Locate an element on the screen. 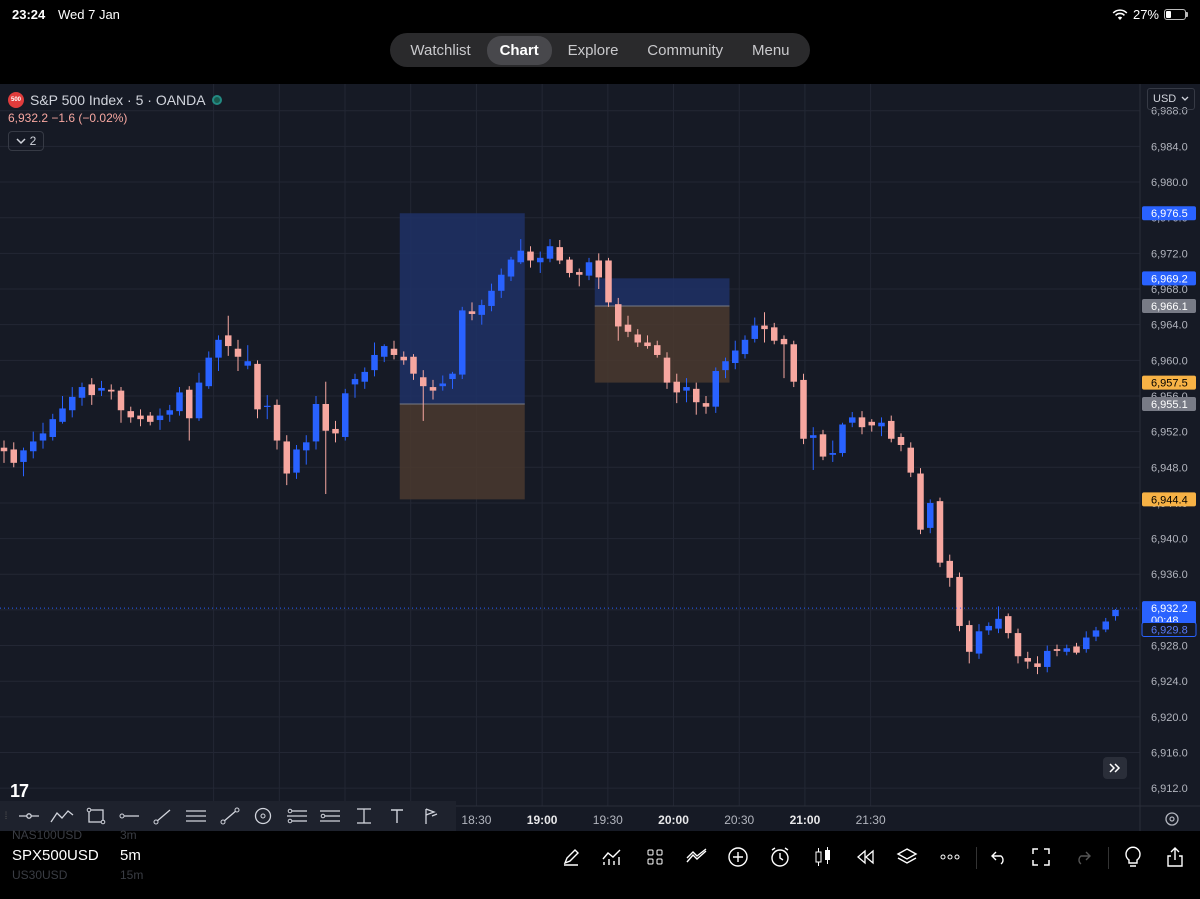 This screenshot has height=899, width=1200. symbol-selector: SPX500USD is located at coordinates (55, 855).